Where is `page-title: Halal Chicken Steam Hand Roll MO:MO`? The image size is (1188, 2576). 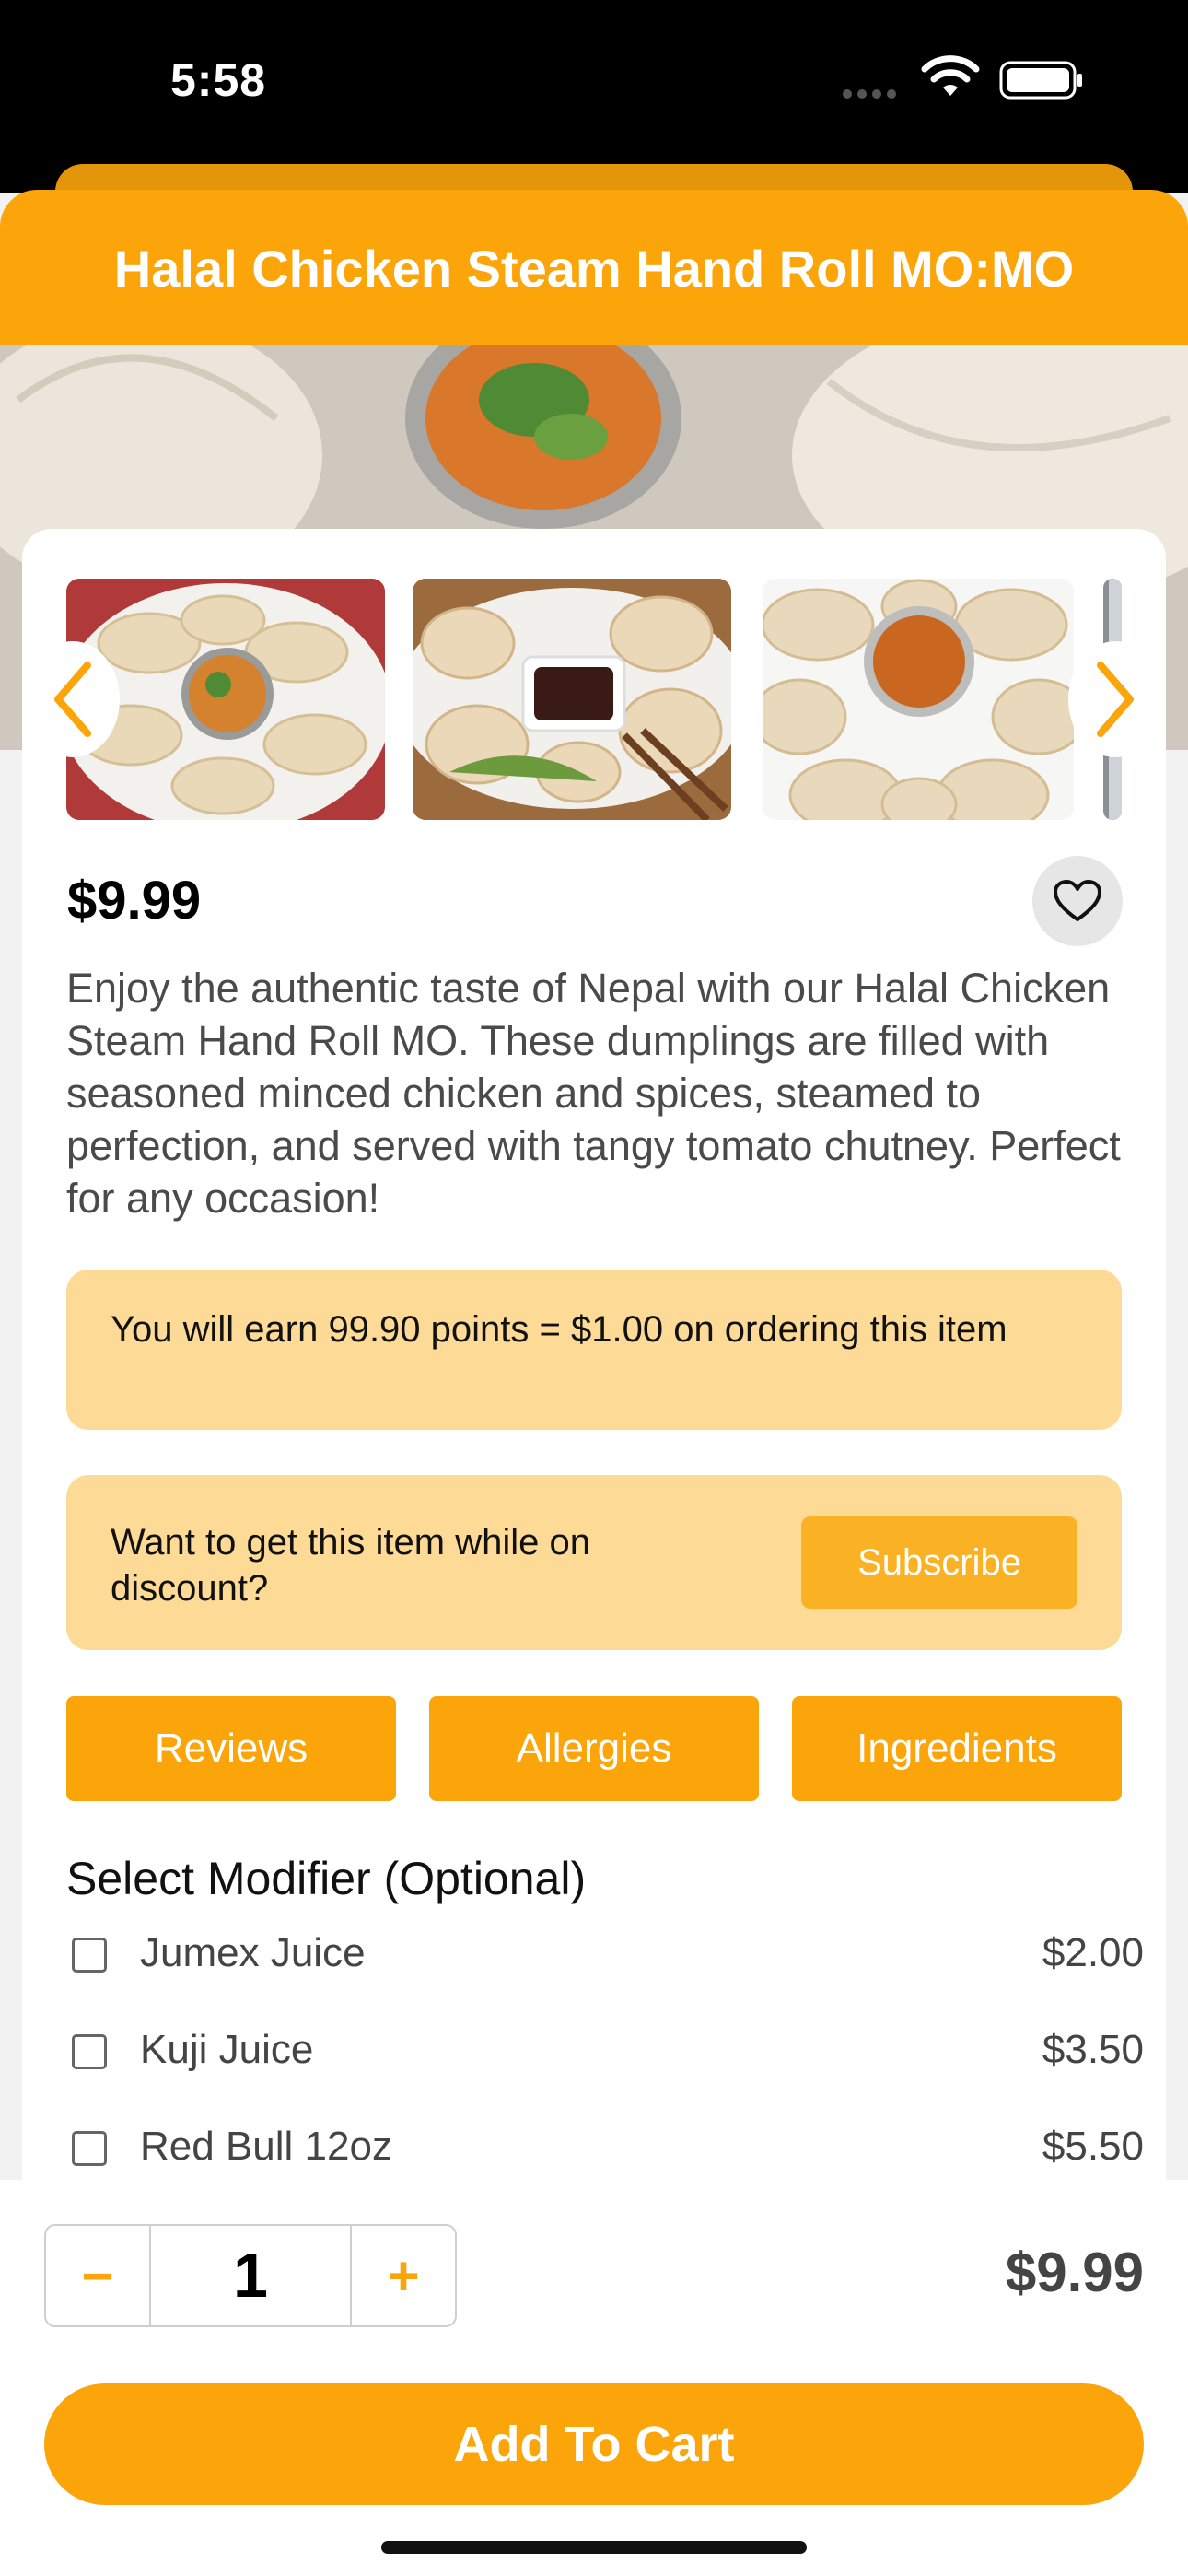 page-title: Halal Chicken Steam Hand Roll MO:MO is located at coordinates (594, 268).